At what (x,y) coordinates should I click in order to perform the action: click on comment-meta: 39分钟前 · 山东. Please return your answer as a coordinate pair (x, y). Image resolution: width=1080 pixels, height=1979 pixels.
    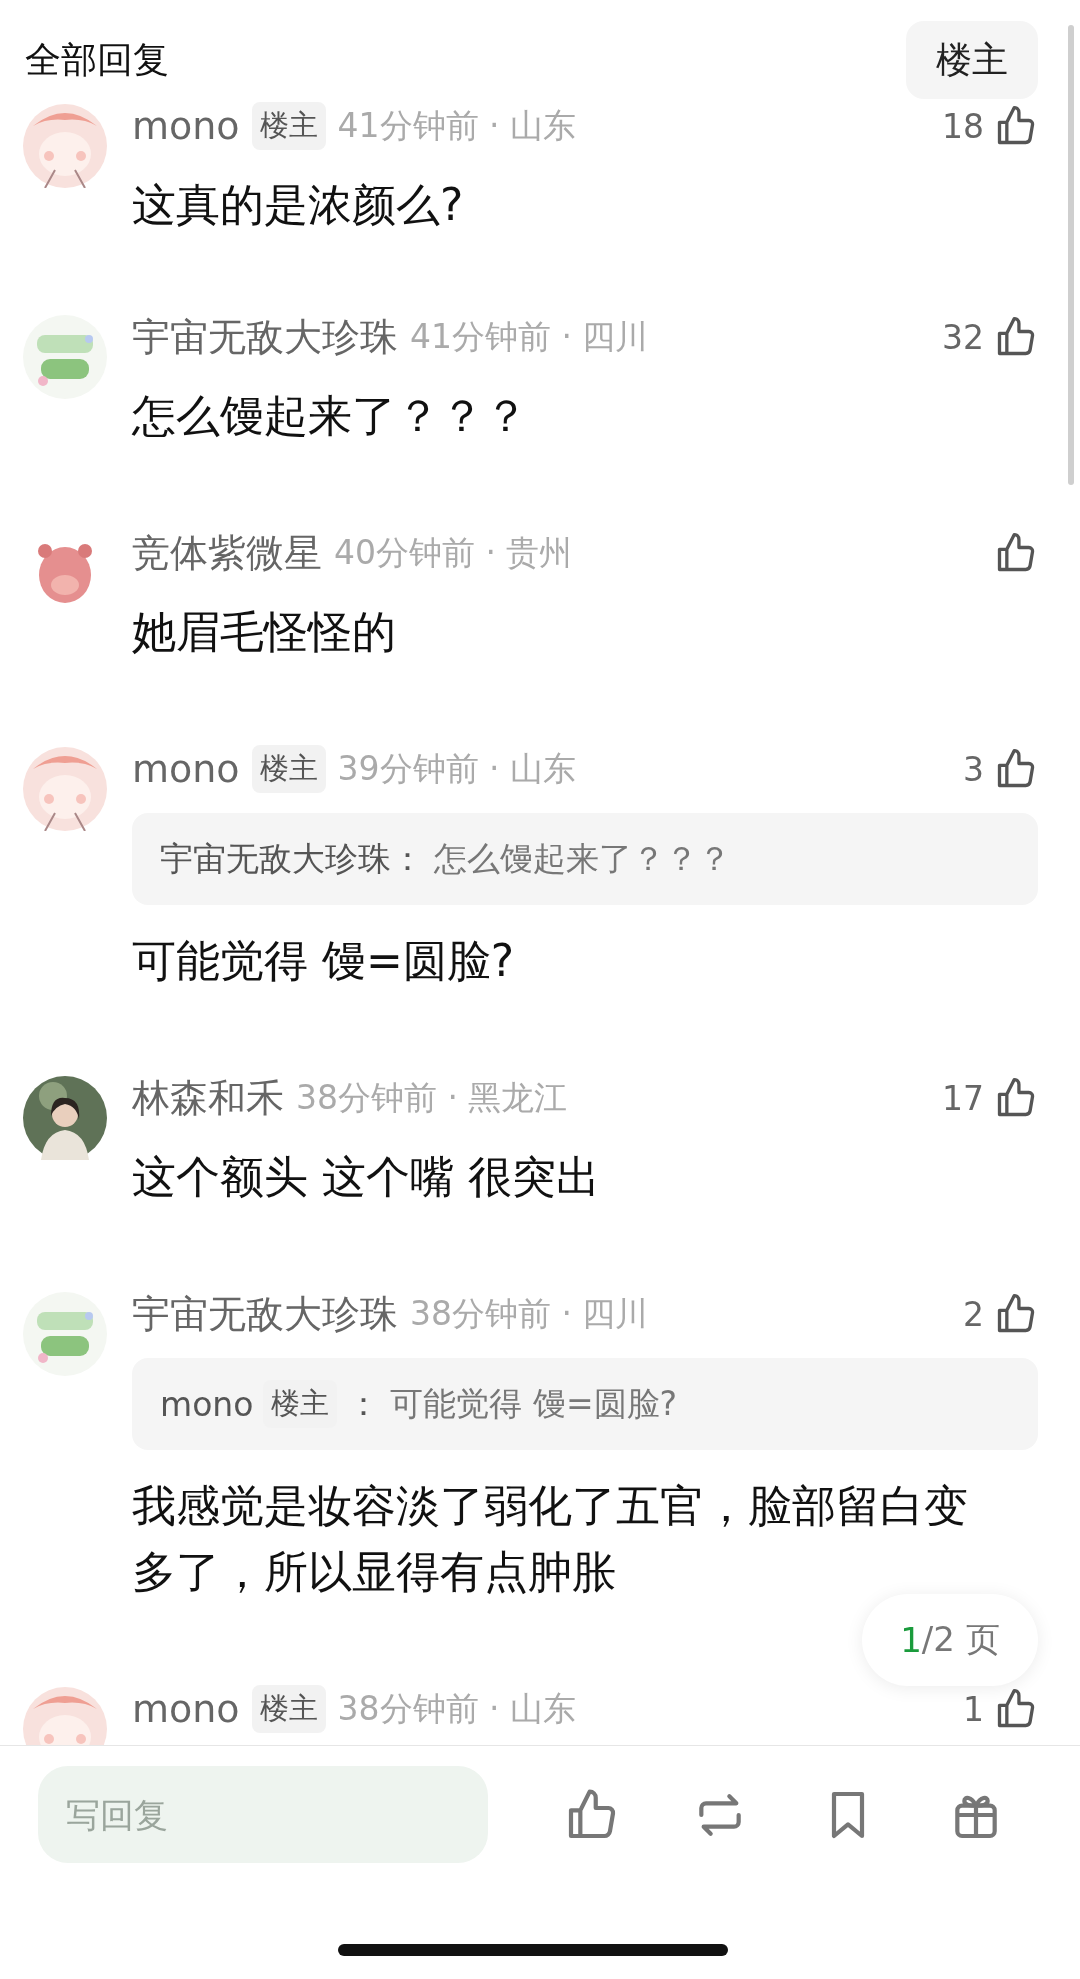
    Looking at the image, I should click on (457, 768).